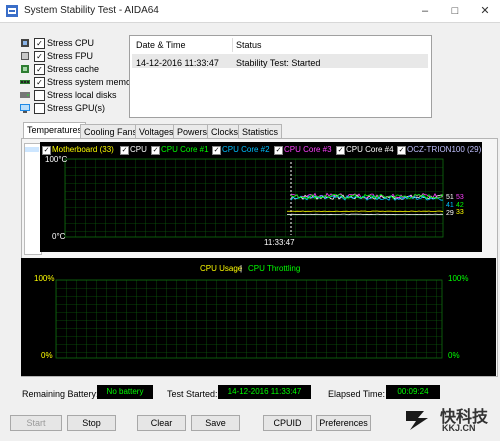 This screenshot has height=441, width=500. Describe the element at coordinates (343, 423) in the screenshot. I see `preferences-button: Preferences` at that location.